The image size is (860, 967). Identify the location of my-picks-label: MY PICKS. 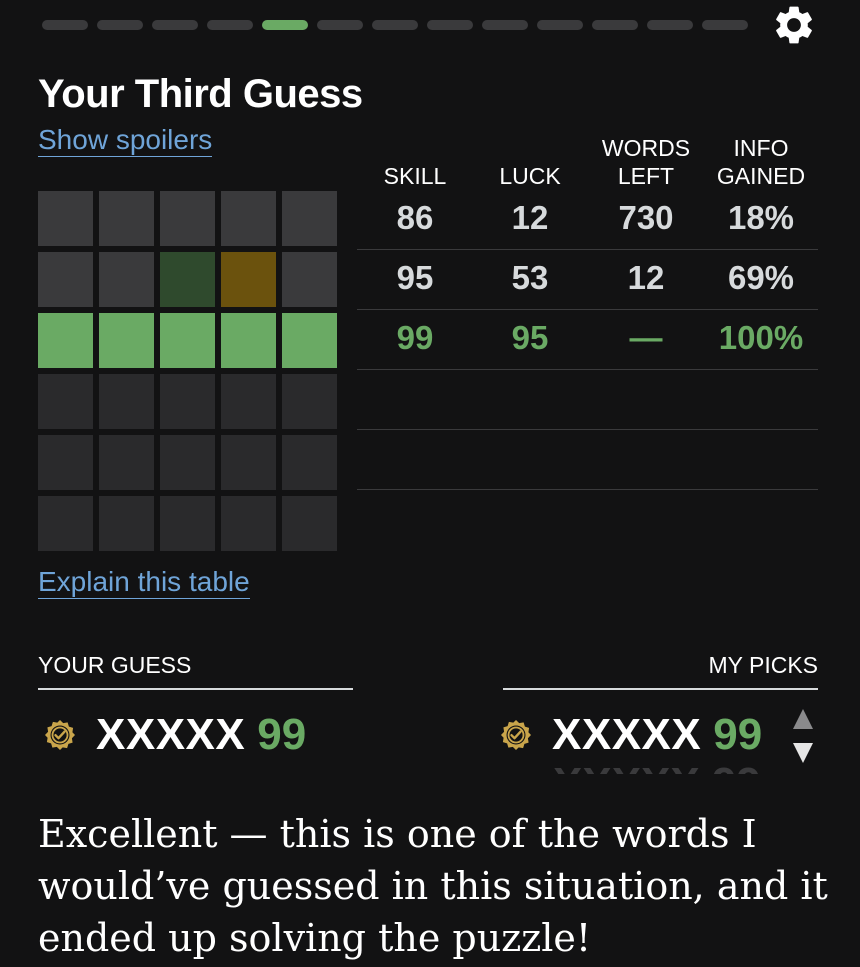
(763, 665).